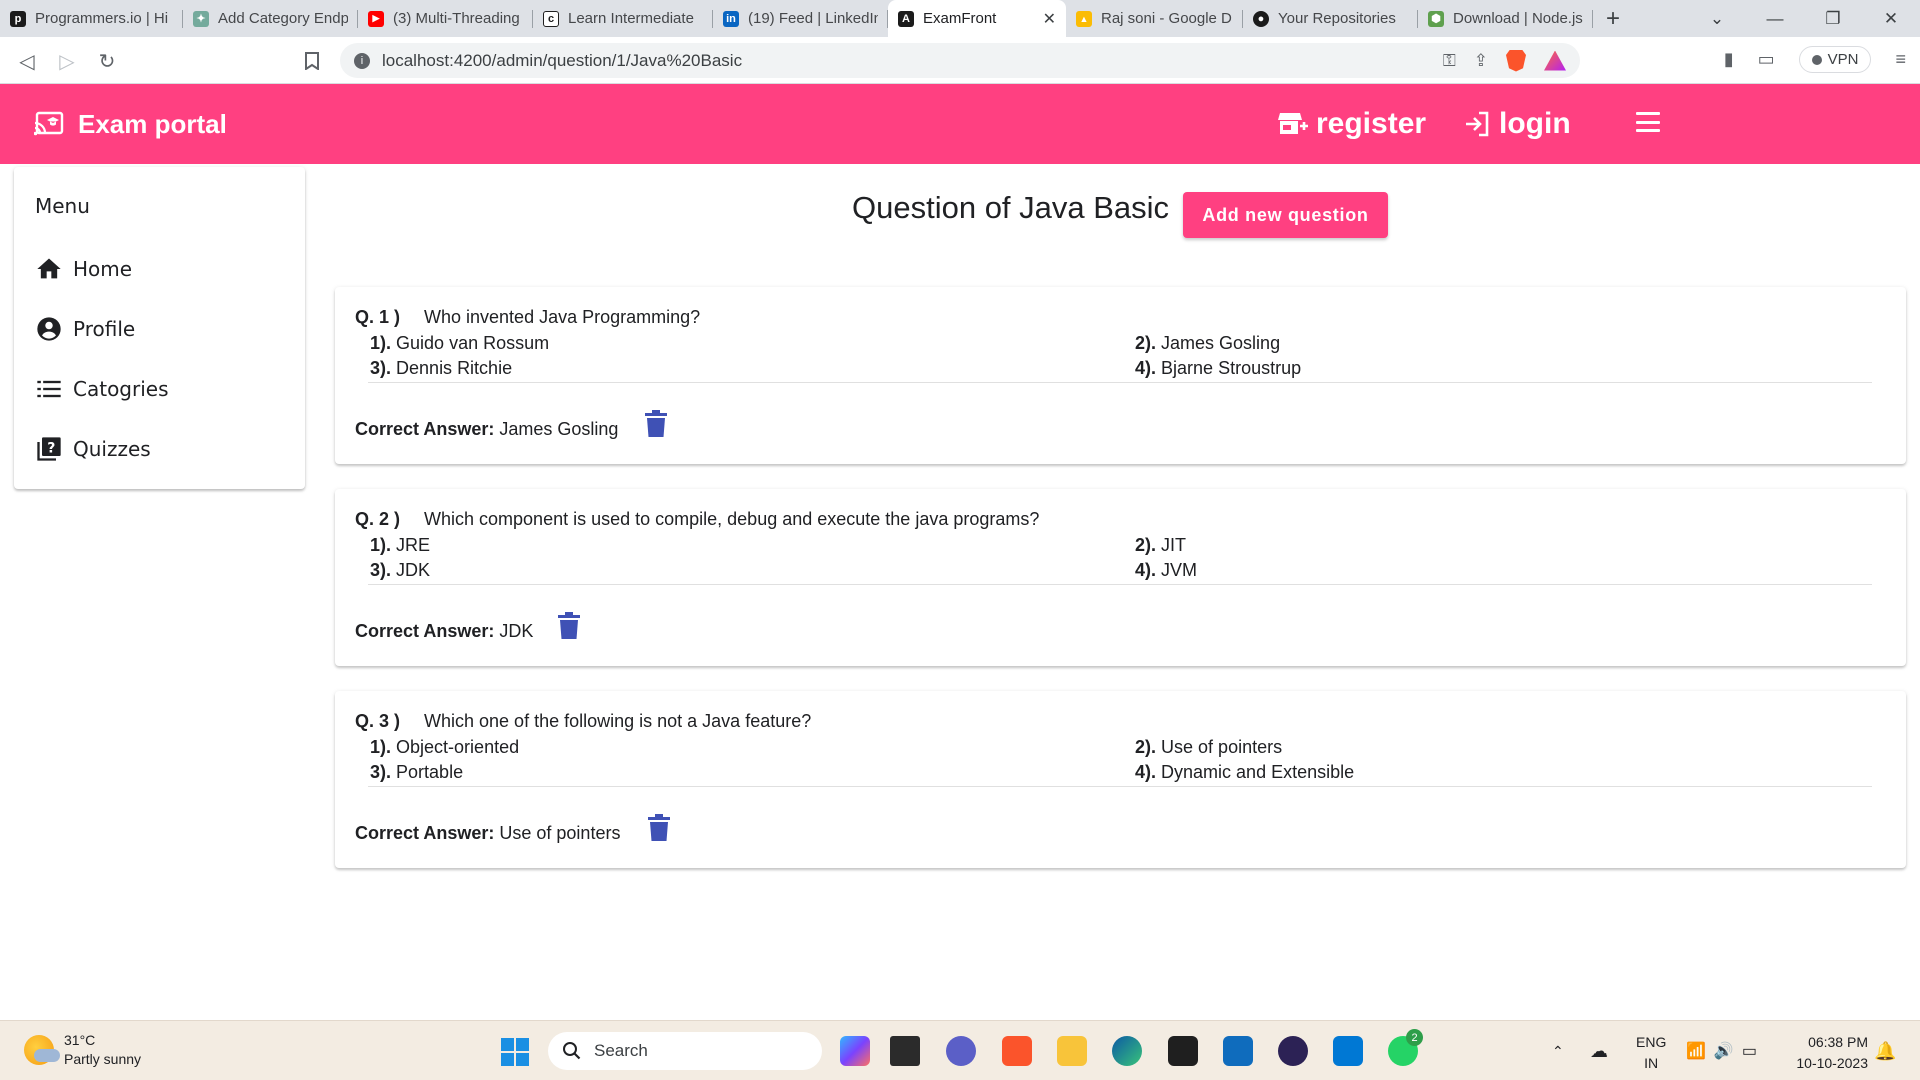  Describe the element at coordinates (1648, 122) in the screenshot. I see `menu-toggle-icon` at that location.